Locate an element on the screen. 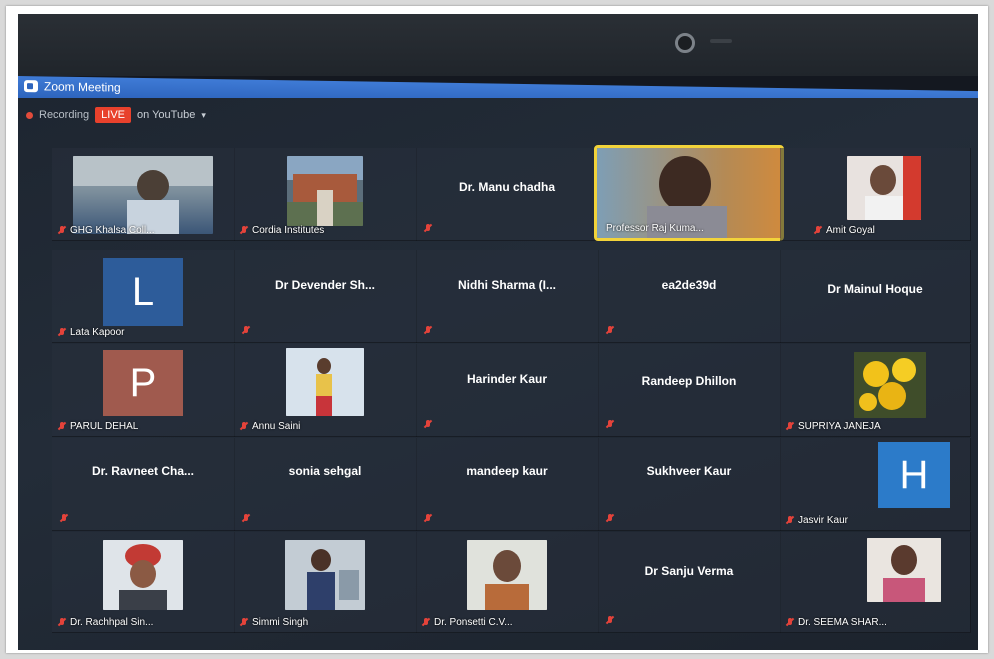 This screenshot has width=994, height=659. avatar: L is located at coordinates (143, 292).